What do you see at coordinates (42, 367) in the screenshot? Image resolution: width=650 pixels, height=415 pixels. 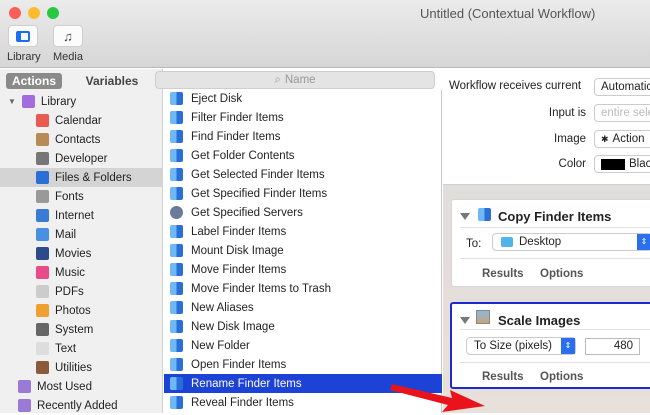 I see `utilities-icon` at bounding box center [42, 367].